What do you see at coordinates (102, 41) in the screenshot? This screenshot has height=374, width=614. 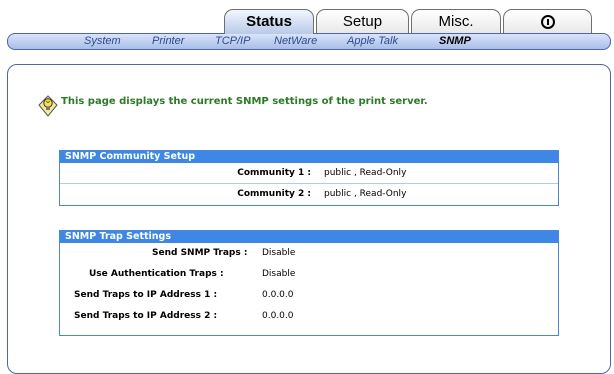 I see `subnav-item-system: System` at bounding box center [102, 41].